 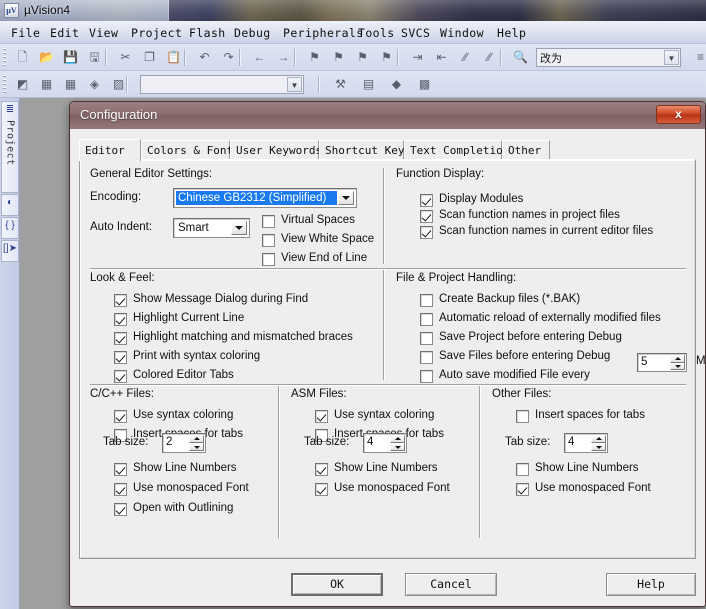 What do you see at coordinates (22, 57) in the screenshot?
I see `new-file-icon: 🗋` at bounding box center [22, 57].